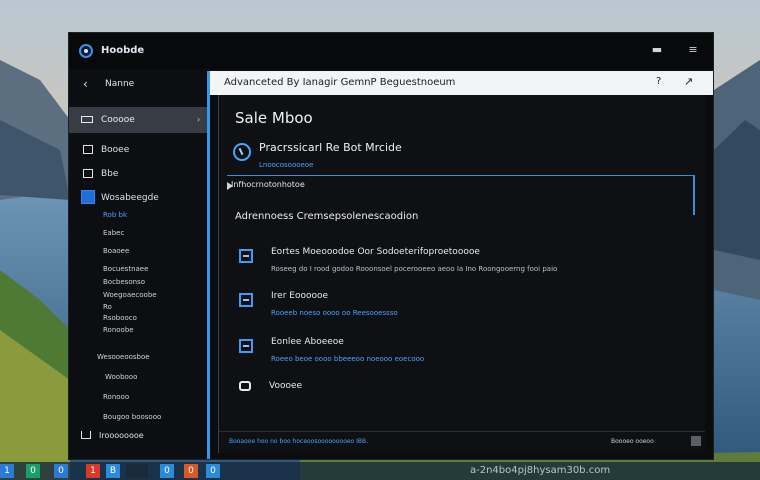 The image size is (760, 480). Describe the element at coordinates (115, 215) in the screenshot. I see `sidebar-subitem: Rob bk` at that location.